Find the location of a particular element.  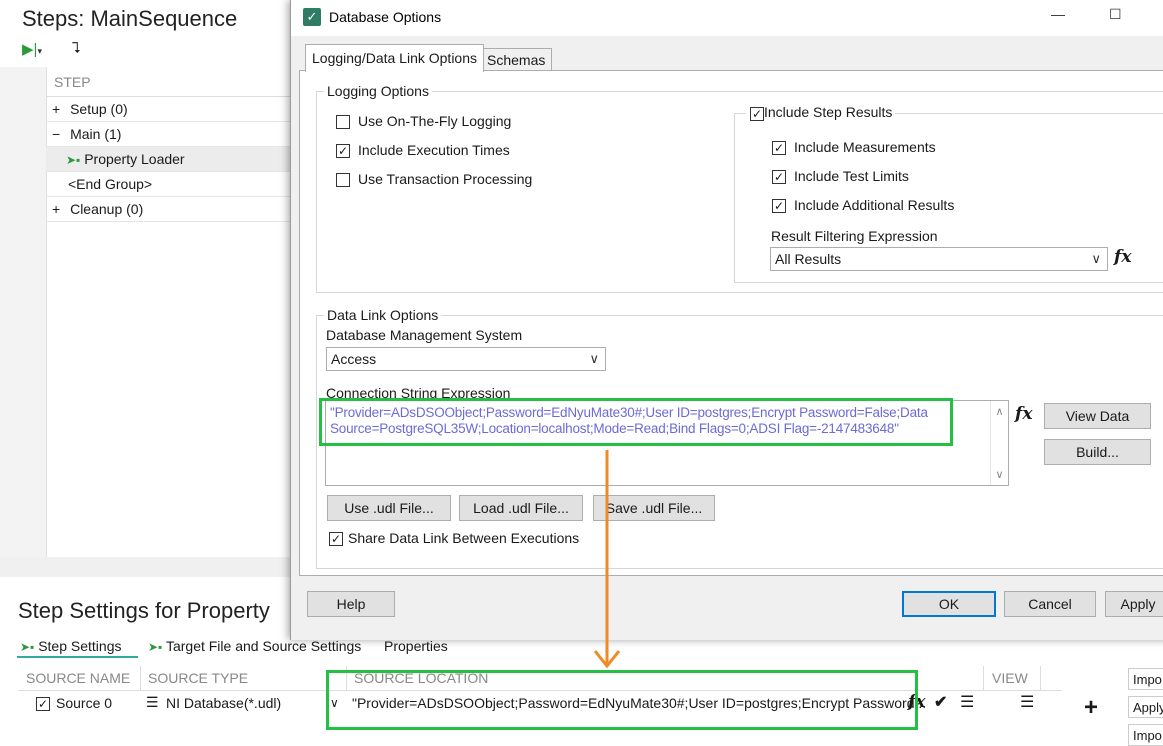

collapse-icon: − is located at coordinates (56, 134).